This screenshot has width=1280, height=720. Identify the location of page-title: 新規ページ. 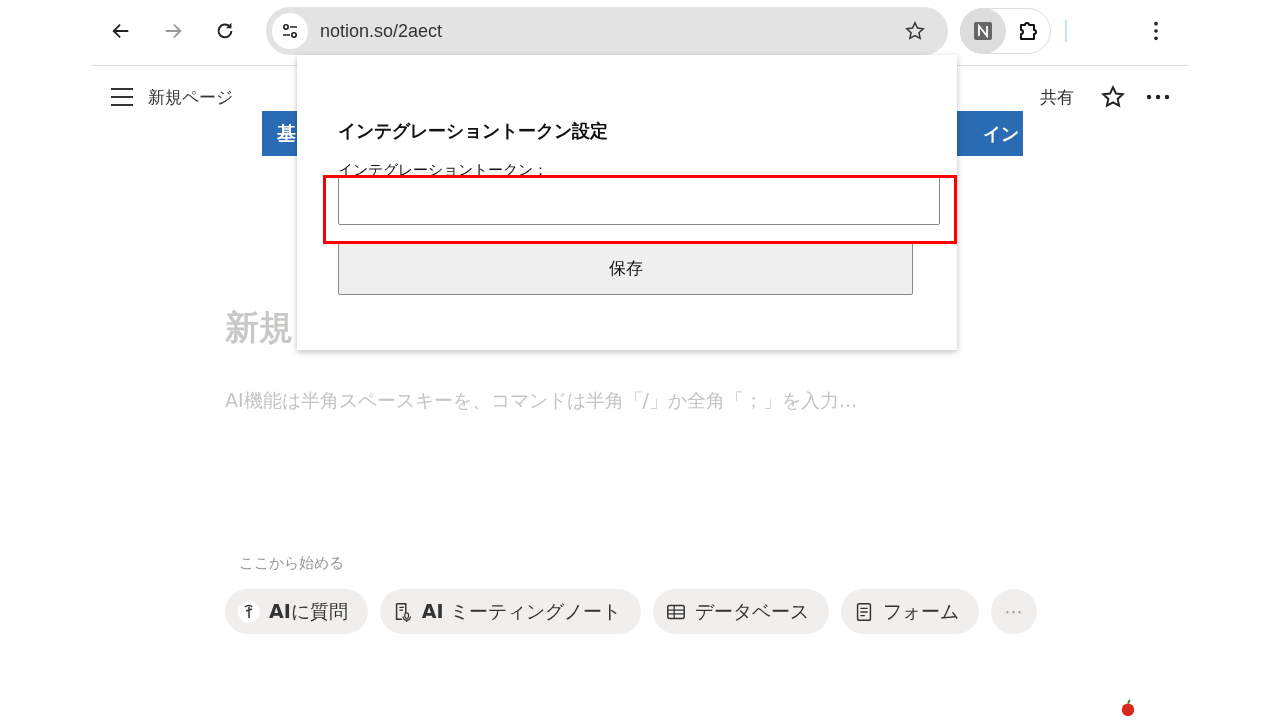
(190, 97).